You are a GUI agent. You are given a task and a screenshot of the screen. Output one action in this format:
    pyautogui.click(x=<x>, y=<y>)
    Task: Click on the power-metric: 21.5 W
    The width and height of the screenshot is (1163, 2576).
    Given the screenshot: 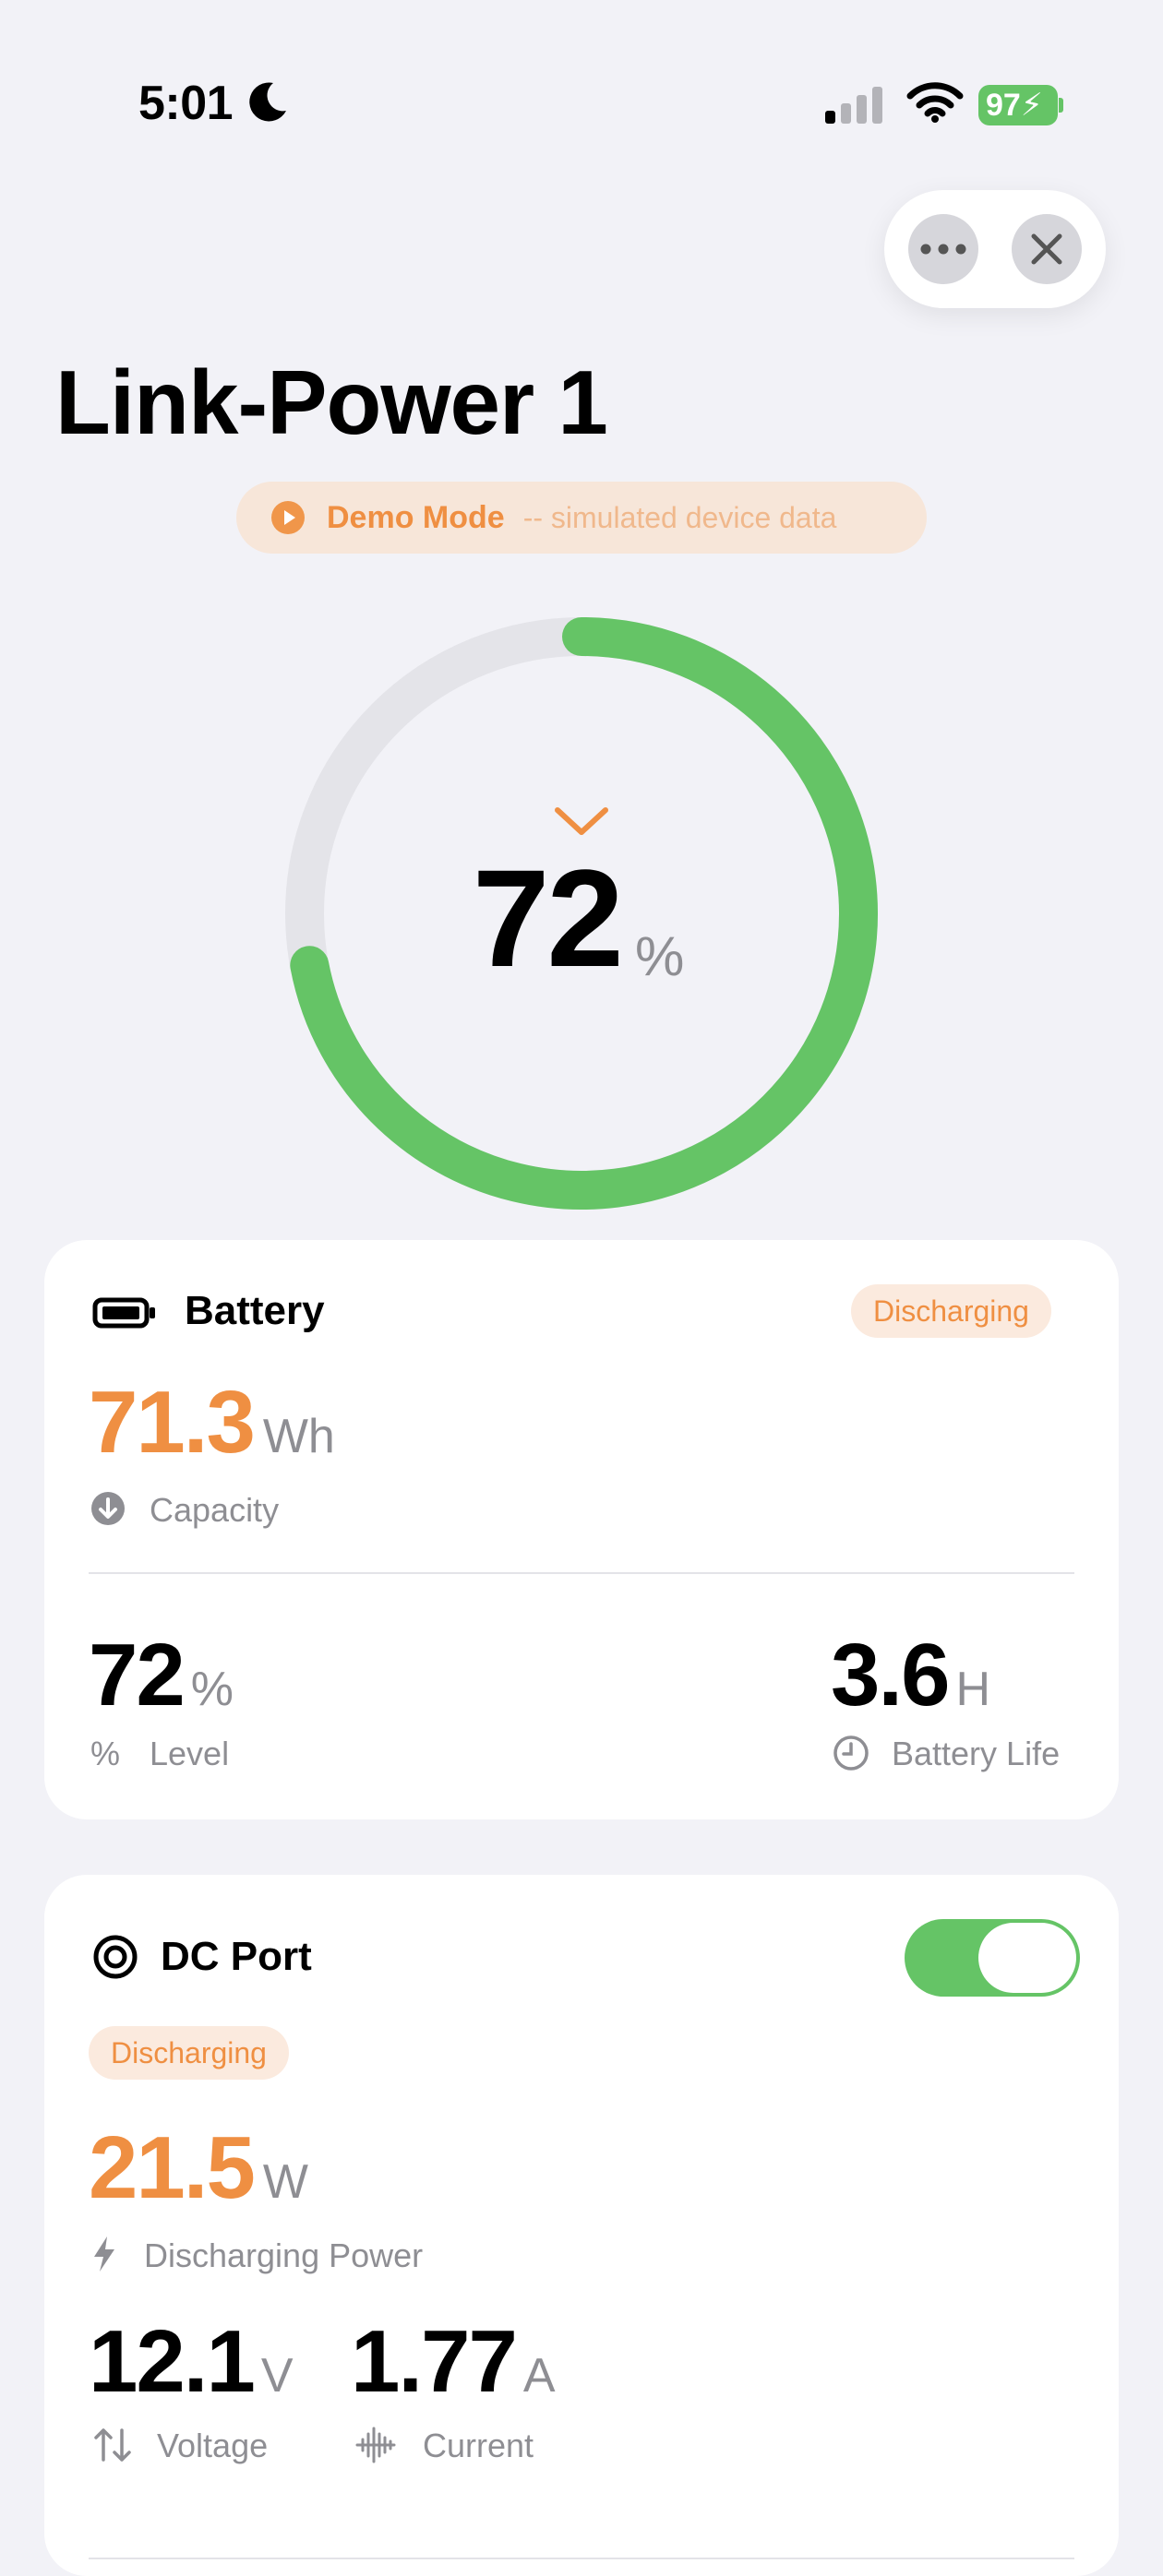 What is the action you would take?
    pyautogui.click(x=199, y=2168)
    